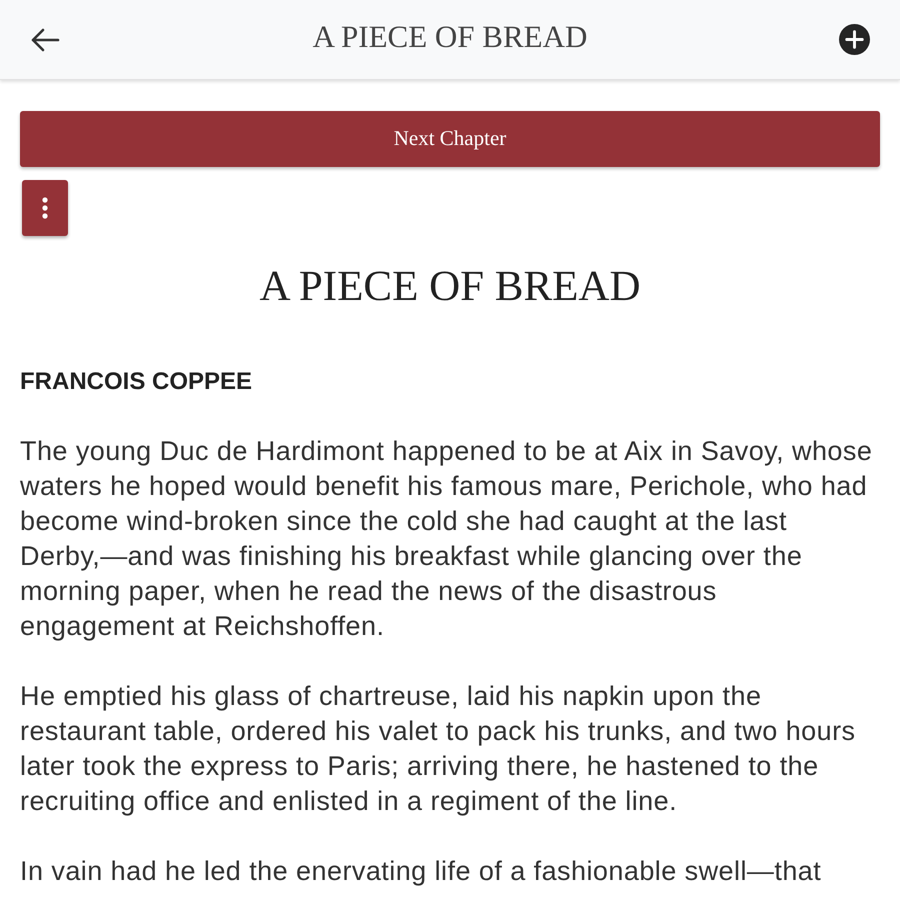 This screenshot has width=900, height=900. I want to click on header-title: A PIECE OF BREAD, so click(450, 36).